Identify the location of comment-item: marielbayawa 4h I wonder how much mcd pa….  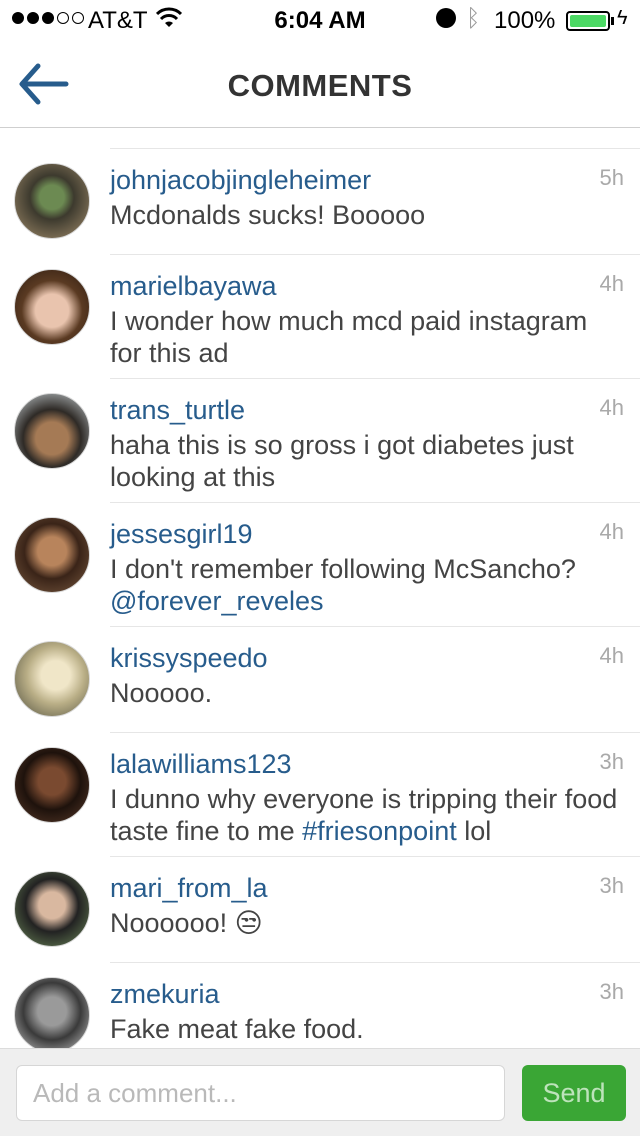
(320, 317).